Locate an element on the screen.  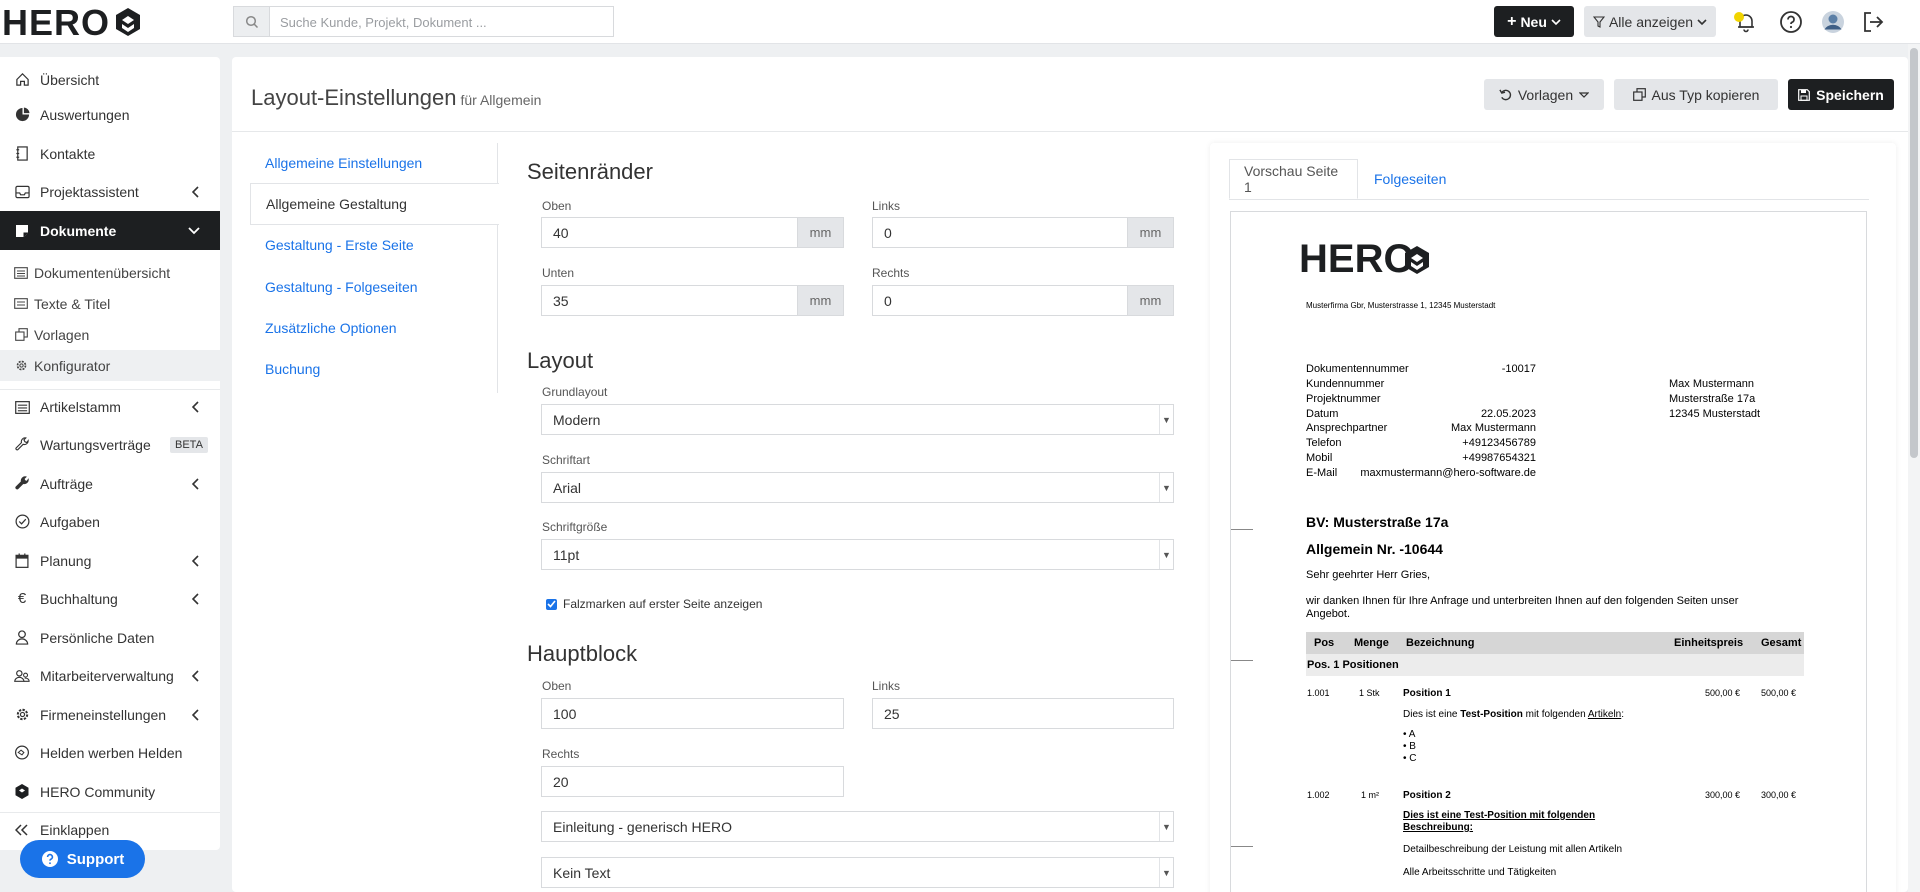
sidebar-item-projektassistent: Projektassistent is located at coordinates (110, 191).